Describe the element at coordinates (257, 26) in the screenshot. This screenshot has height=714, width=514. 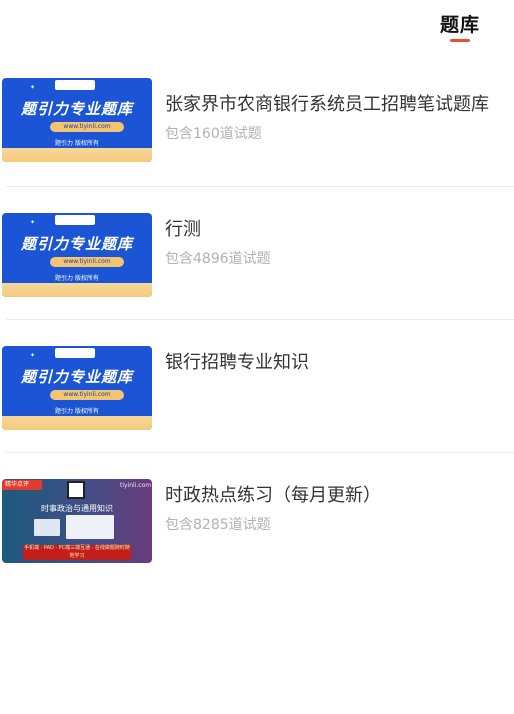
I see `top-tab-bar: 题库` at that location.